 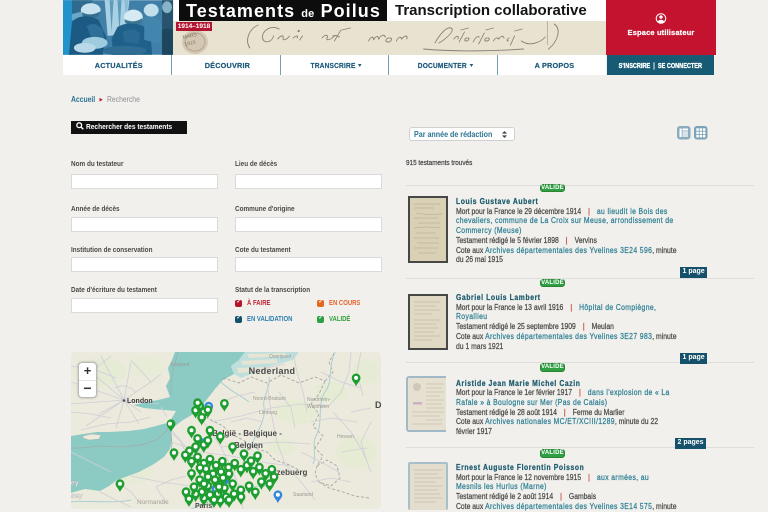 I want to click on svg-text: London, so click(x=140, y=401).